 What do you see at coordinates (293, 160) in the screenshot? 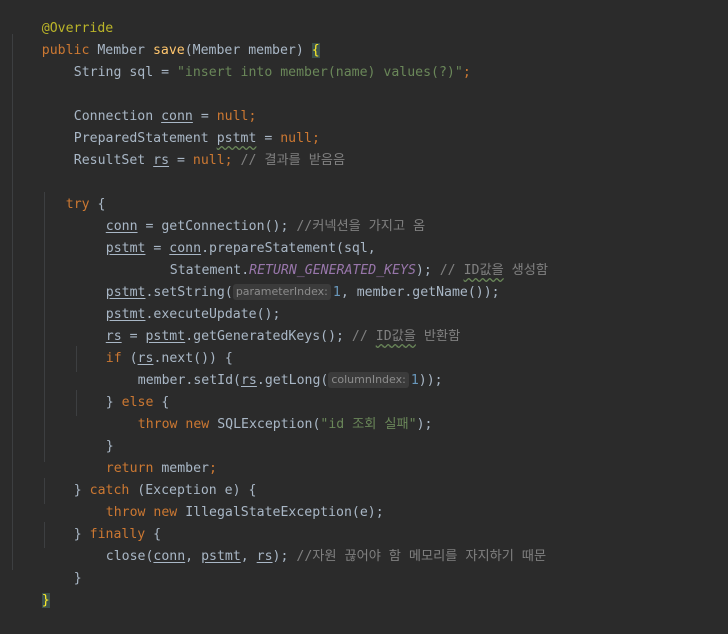
I see `comment: // 결과를 받음음` at bounding box center [293, 160].